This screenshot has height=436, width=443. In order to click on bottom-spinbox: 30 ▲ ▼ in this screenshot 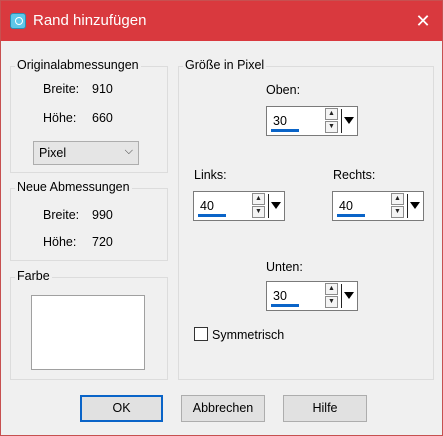, I will do `click(312, 296)`.